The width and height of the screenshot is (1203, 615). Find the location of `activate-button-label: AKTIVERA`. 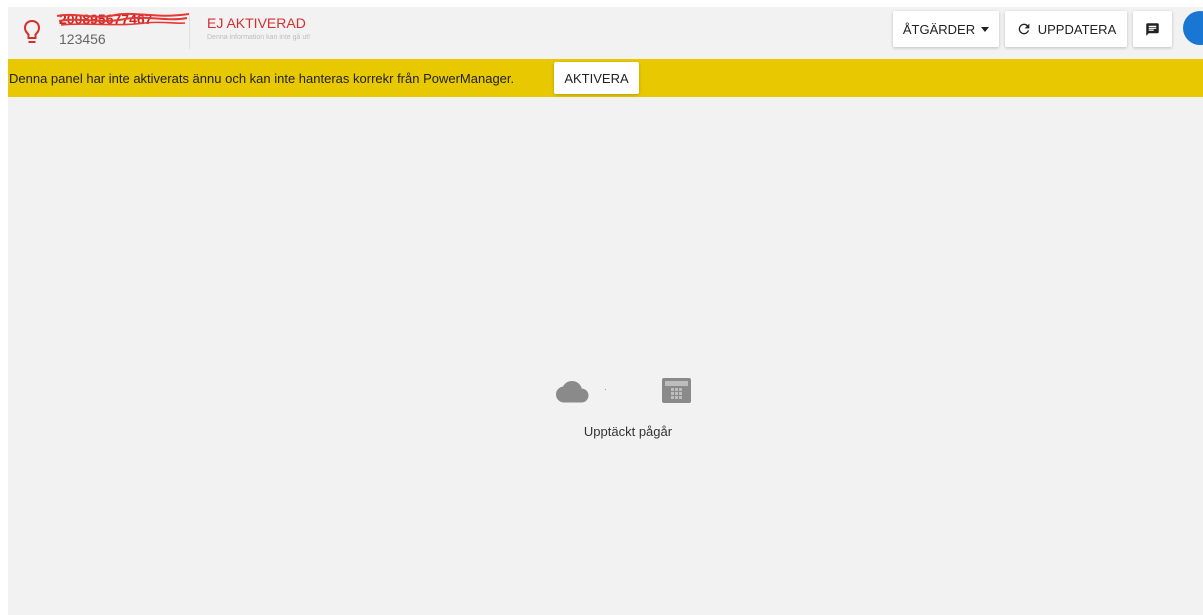

activate-button-label: AKTIVERA is located at coordinates (596, 78).